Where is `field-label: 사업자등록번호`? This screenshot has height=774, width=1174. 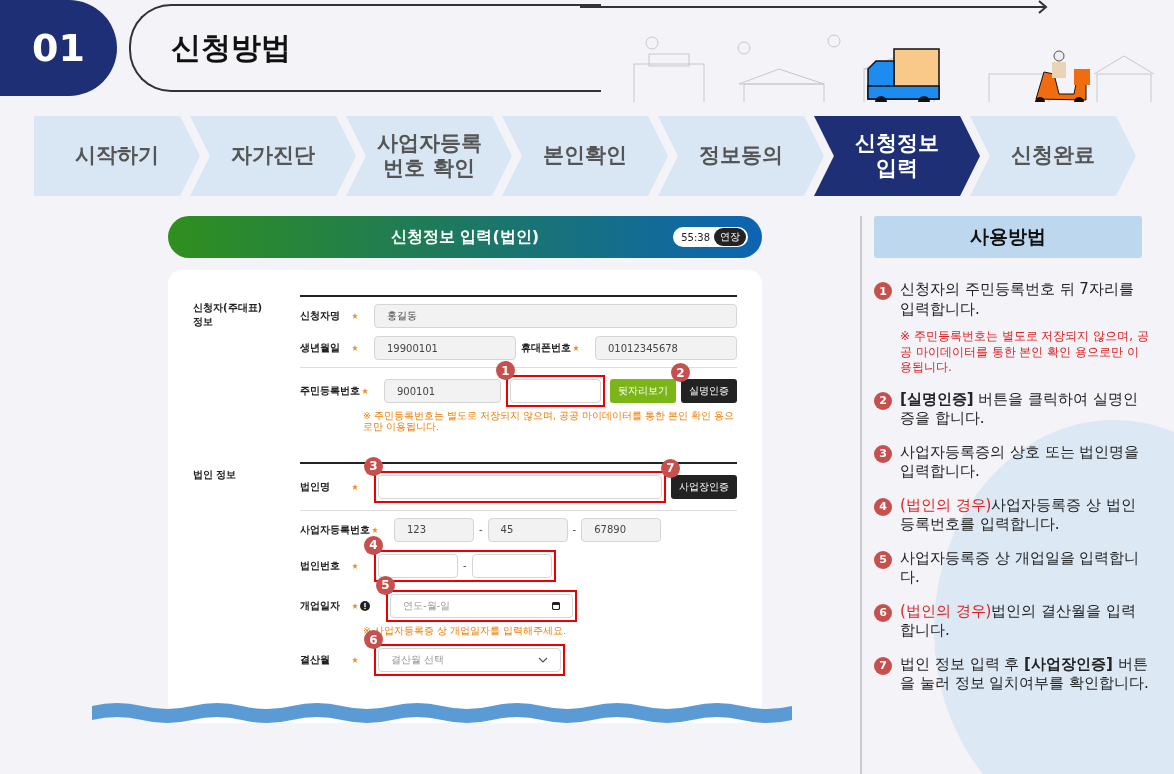
field-label: 사업자등록번호 is located at coordinates (335, 529).